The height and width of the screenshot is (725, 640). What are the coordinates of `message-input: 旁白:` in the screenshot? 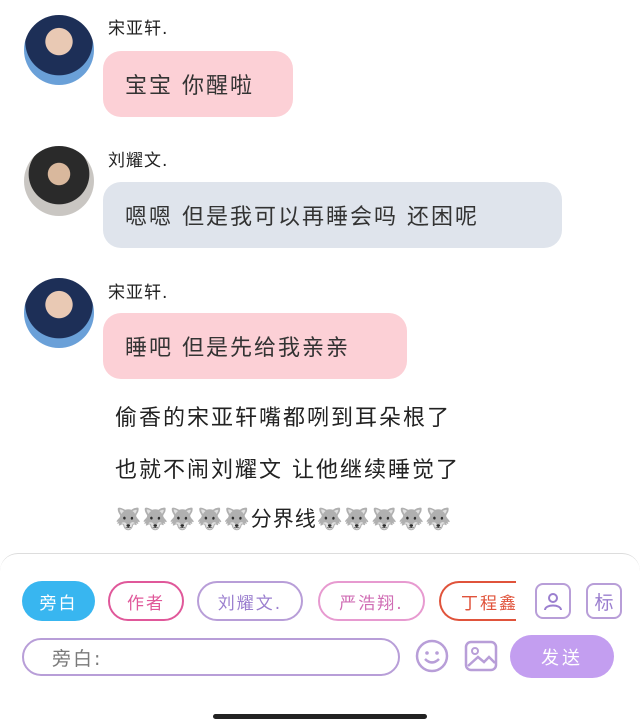 It's located at (211, 657).